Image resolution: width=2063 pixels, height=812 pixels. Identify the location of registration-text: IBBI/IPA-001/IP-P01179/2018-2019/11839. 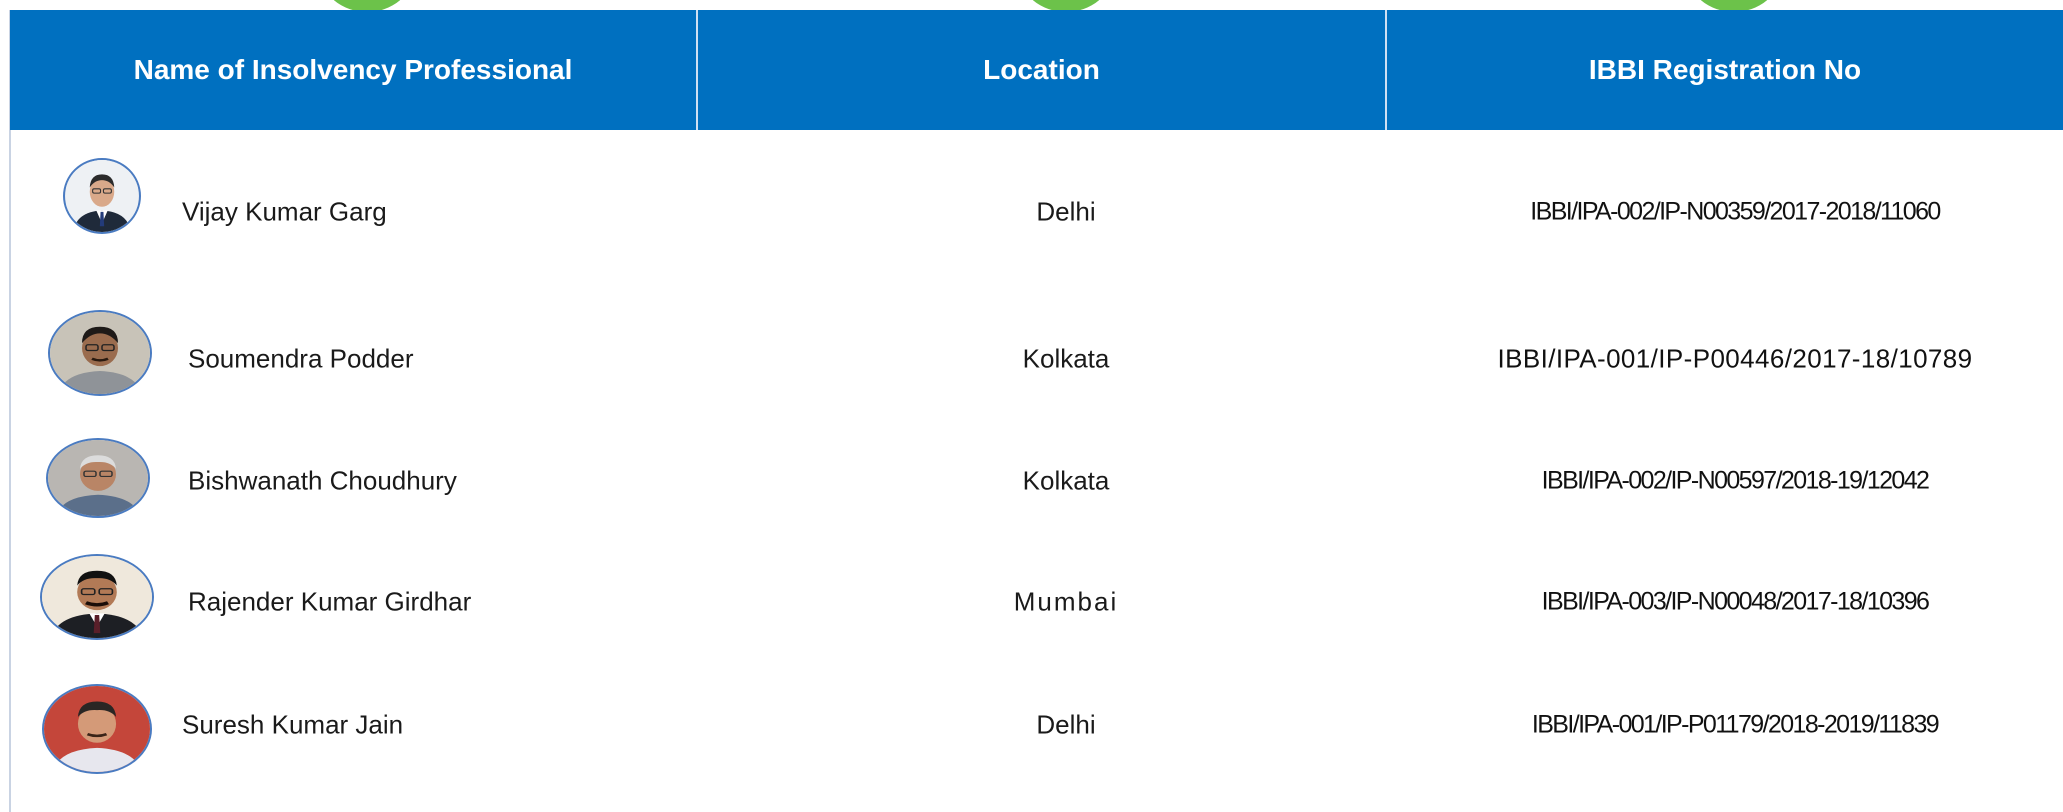
(1735, 724).